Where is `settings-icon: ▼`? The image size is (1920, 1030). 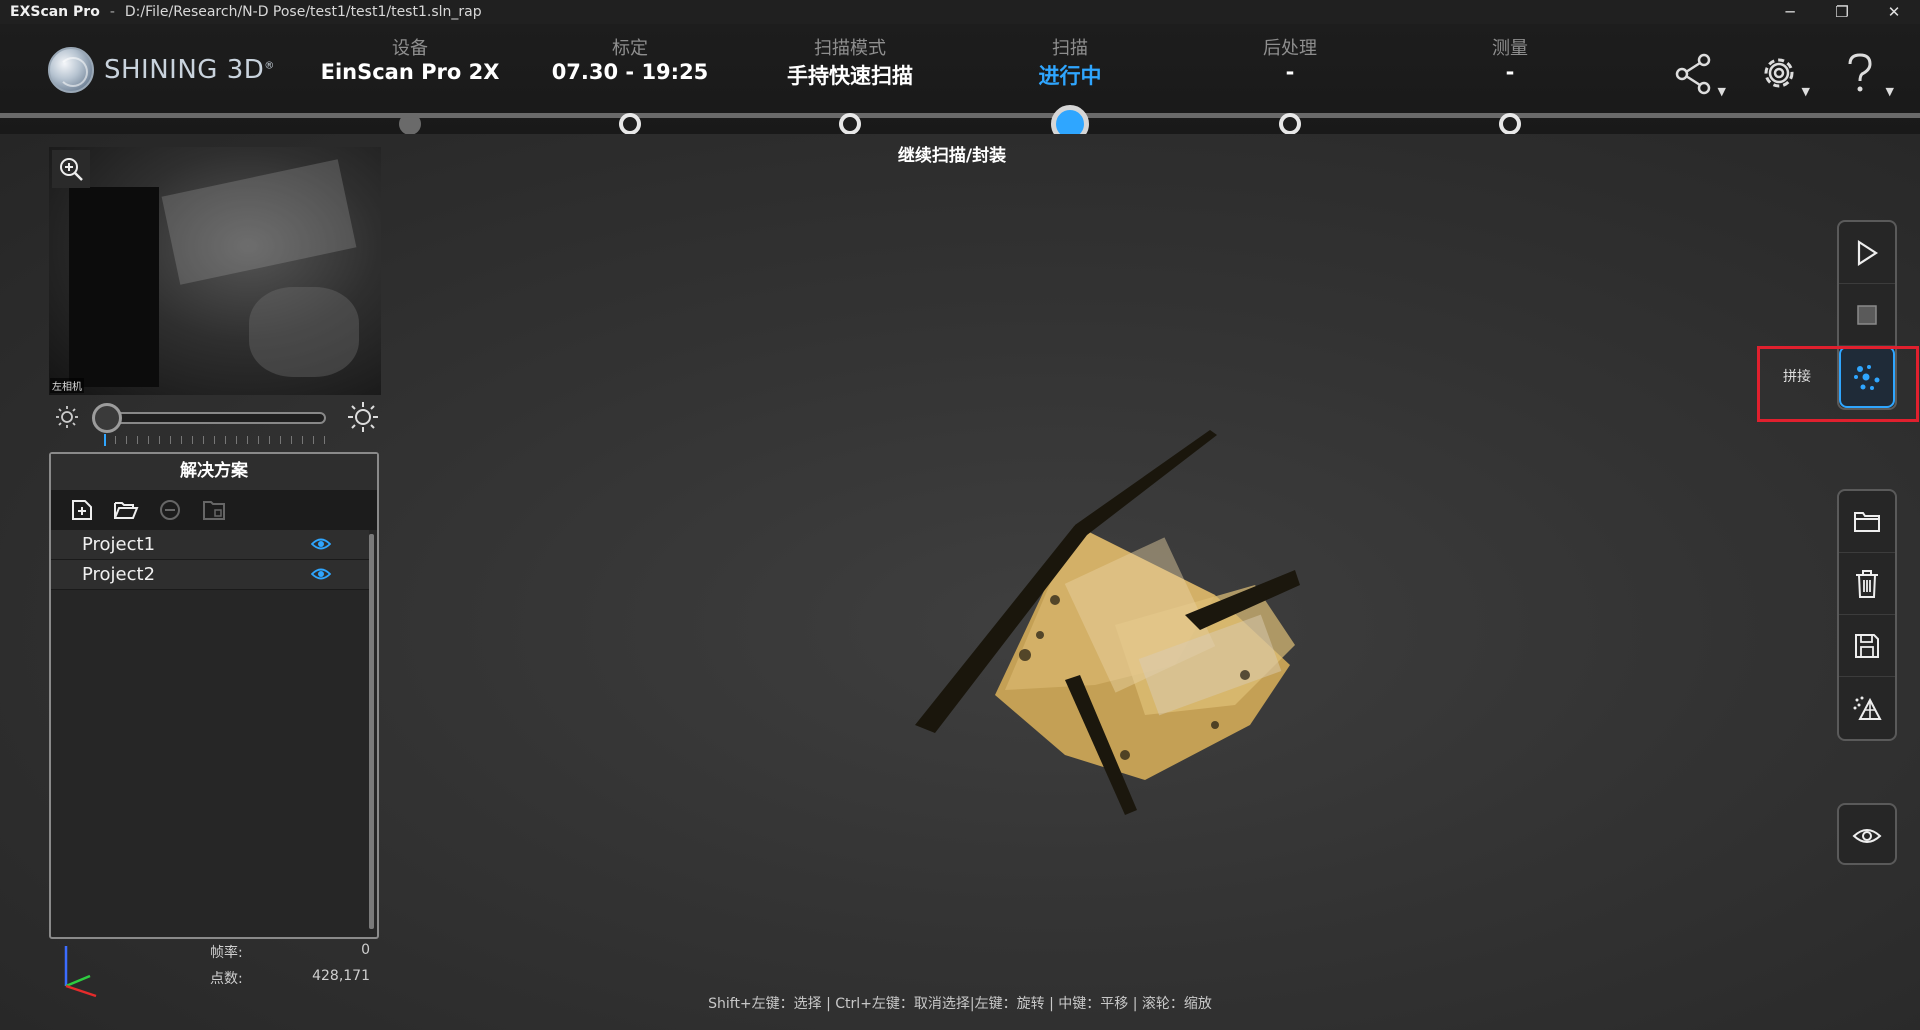
settings-icon: ▼ is located at coordinates (1784, 76).